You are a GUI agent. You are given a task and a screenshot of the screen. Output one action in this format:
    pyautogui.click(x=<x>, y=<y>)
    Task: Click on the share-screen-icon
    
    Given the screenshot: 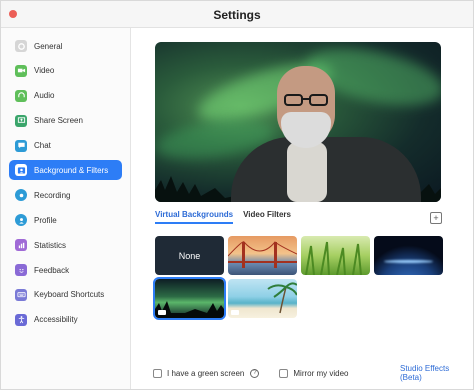 What is the action you would take?
    pyautogui.click(x=21, y=120)
    